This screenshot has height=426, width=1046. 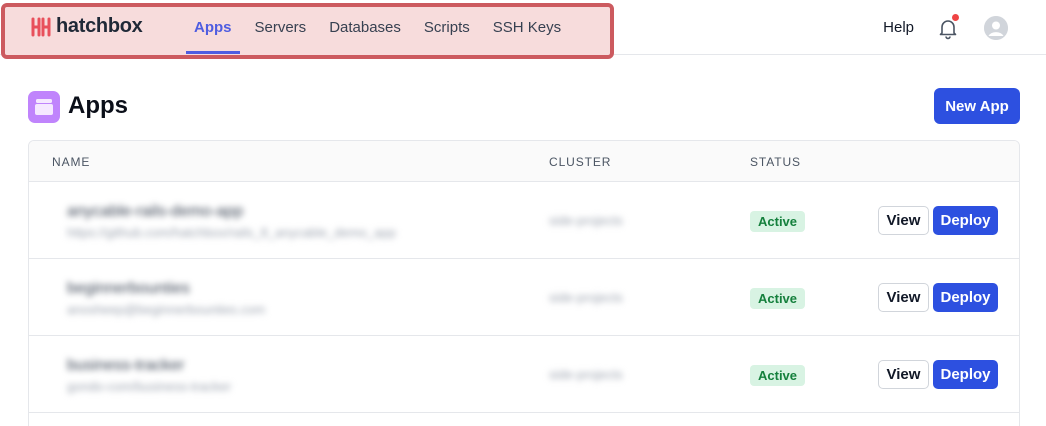 What do you see at coordinates (524, 161) in the screenshot?
I see `table-header: NAME CLUSTER STATUS` at bounding box center [524, 161].